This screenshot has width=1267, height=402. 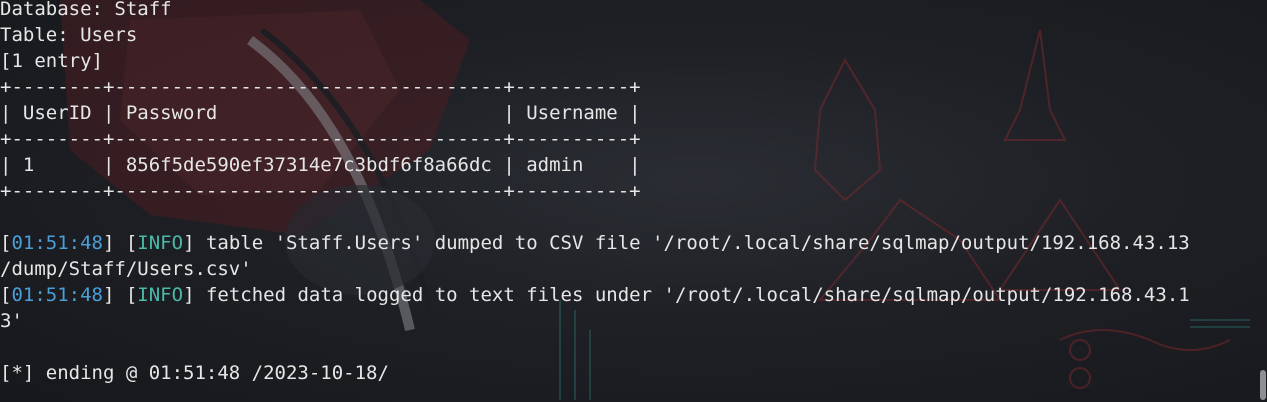 I want to click on terminal-line: [1 entry], so click(x=595, y=65).